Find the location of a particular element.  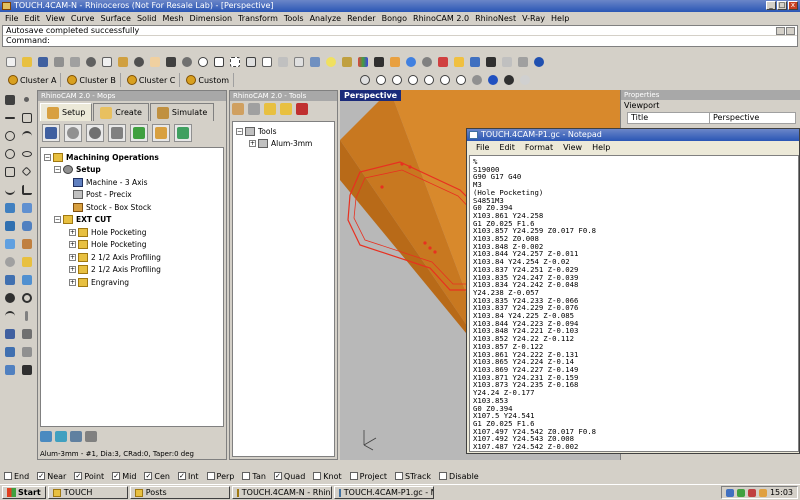

fillet-curve-icon is located at coordinates (26, 189).